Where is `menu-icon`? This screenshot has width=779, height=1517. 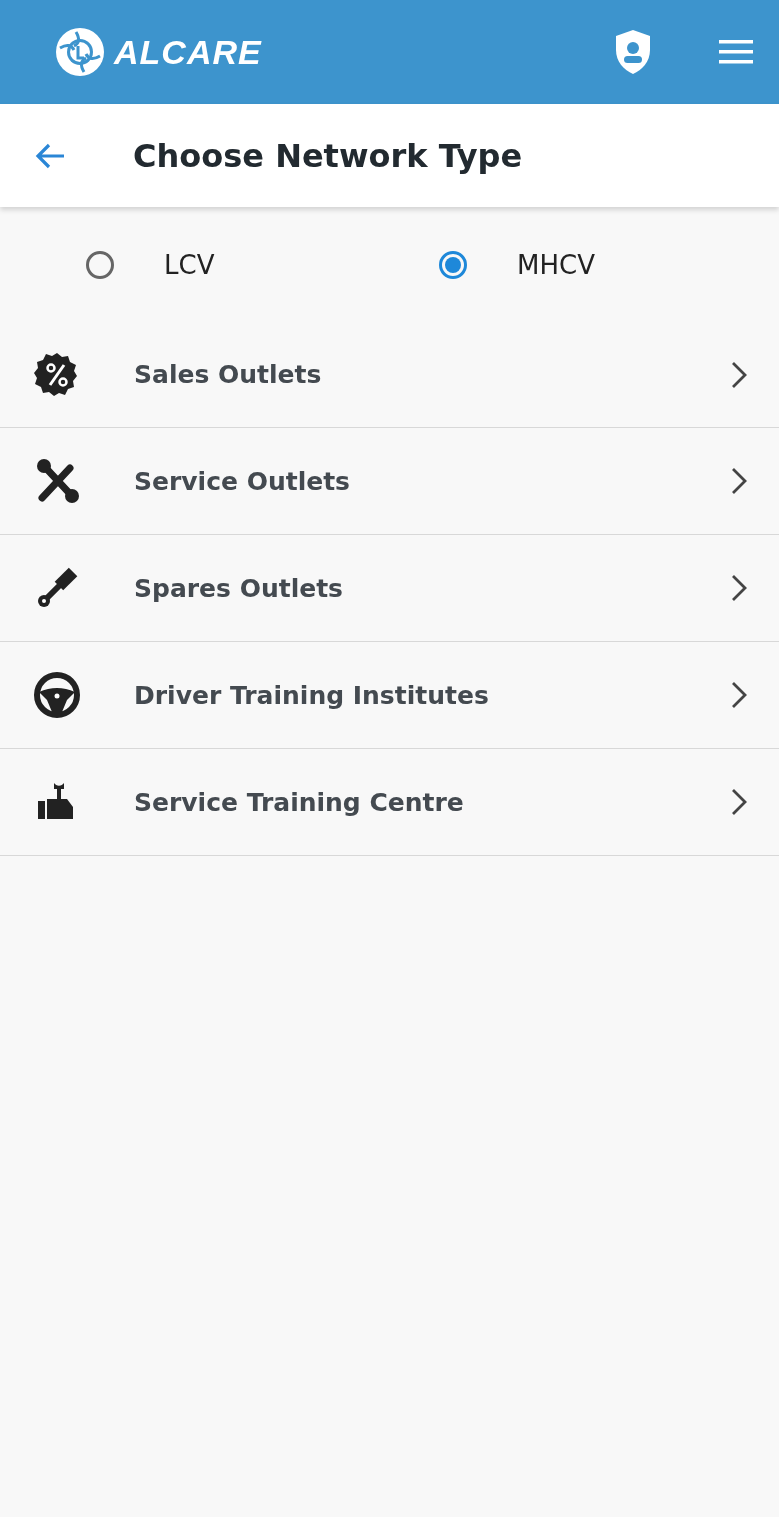
menu-icon is located at coordinates (736, 52).